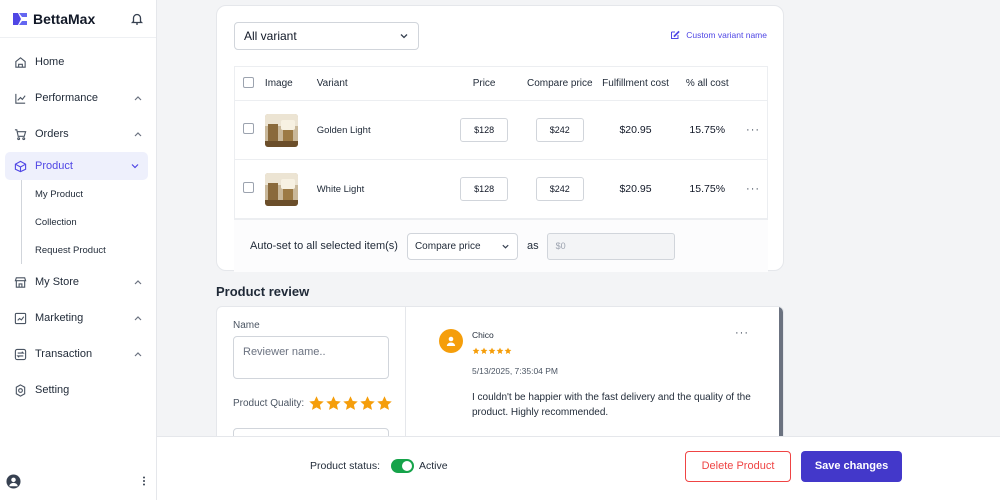 The width and height of the screenshot is (1000, 500). I want to click on sidebar-item-product: Product, so click(76, 166).